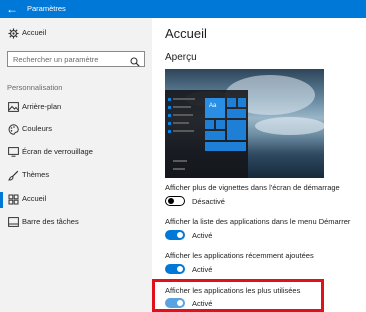  What do you see at coordinates (208, 201) in the screenshot?
I see `toggle-state: Désactivé` at bounding box center [208, 201].